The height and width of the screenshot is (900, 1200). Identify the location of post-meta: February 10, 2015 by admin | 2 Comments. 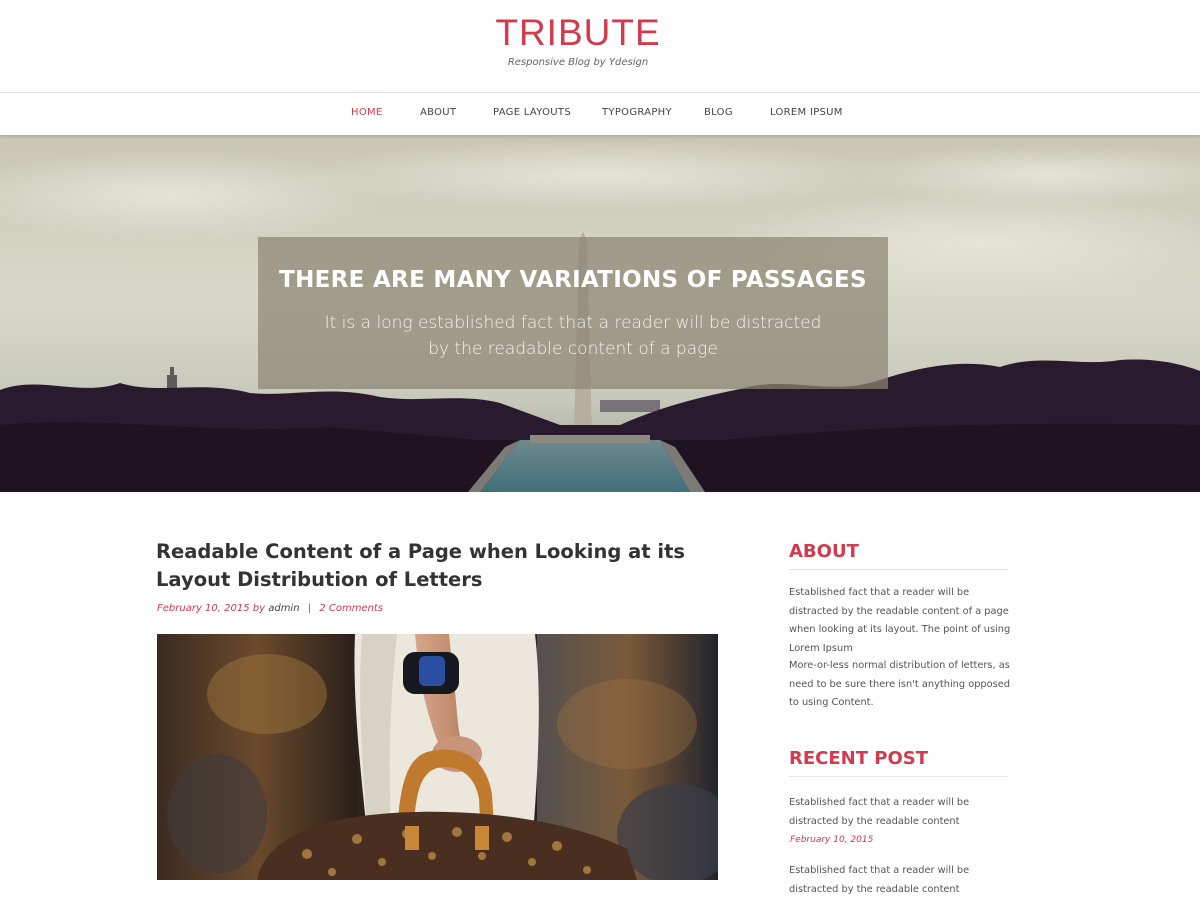
(270, 608).